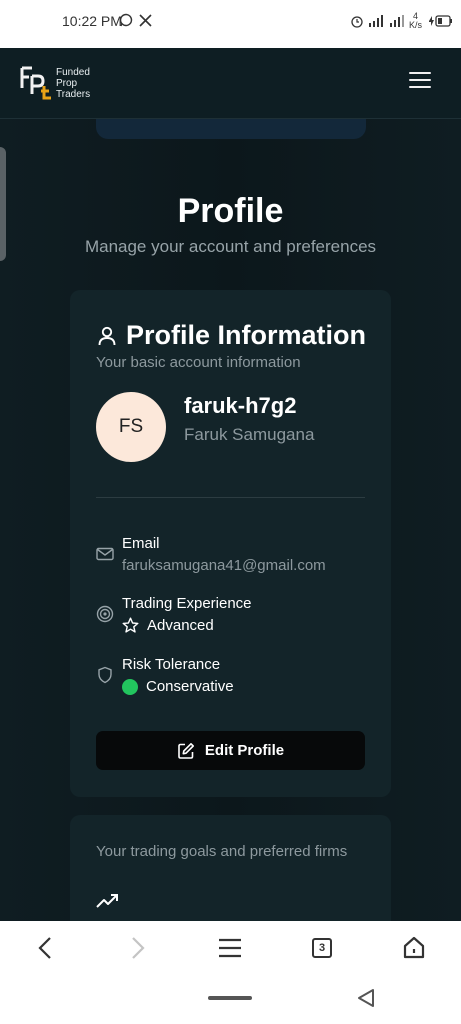 This screenshot has width=461, height=1024. I want to click on browser-tabs-button: 3, so click(322, 948).